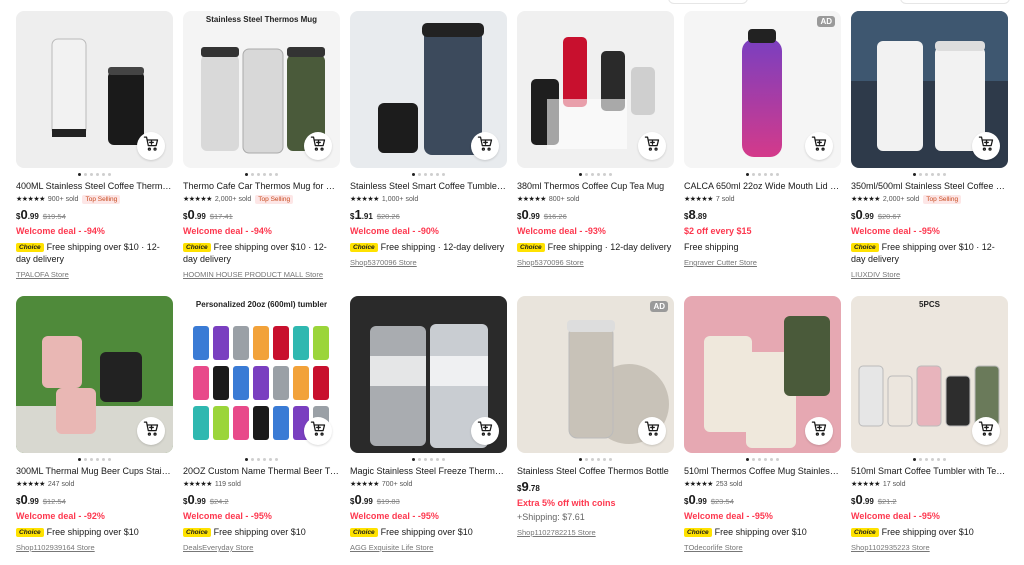  What do you see at coordinates (595, 471) in the screenshot?
I see `product-title: Stainless Steel Coffee Thermos Bottle` at bounding box center [595, 471].